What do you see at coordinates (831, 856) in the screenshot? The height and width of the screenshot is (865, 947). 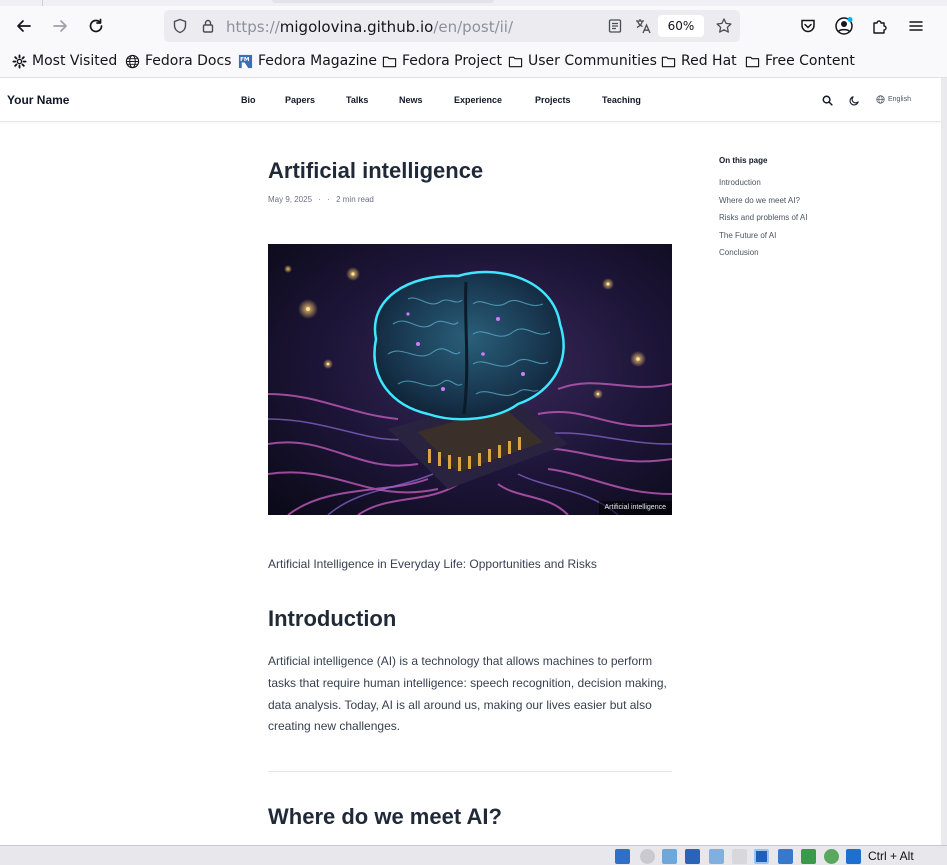 I see `guest-additions-icon` at bounding box center [831, 856].